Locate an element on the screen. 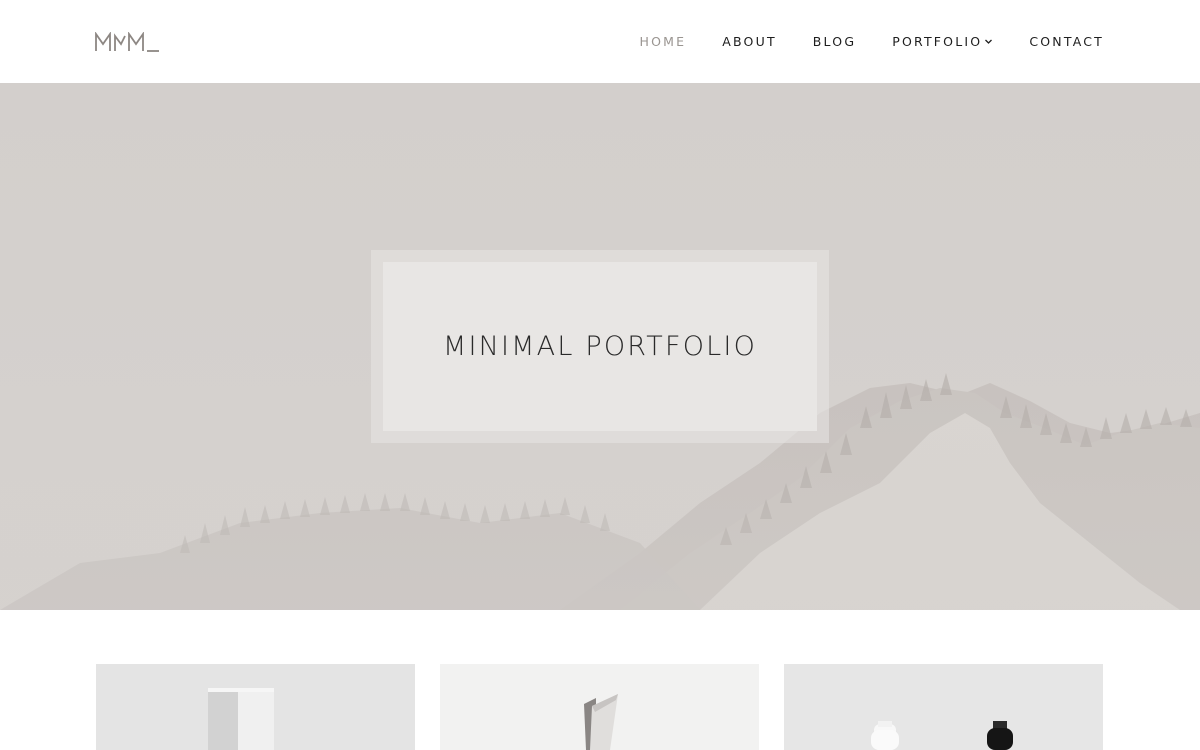 Image resolution: width=1200 pixels, height=750 pixels. bottles-product-image is located at coordinates (943, 707).